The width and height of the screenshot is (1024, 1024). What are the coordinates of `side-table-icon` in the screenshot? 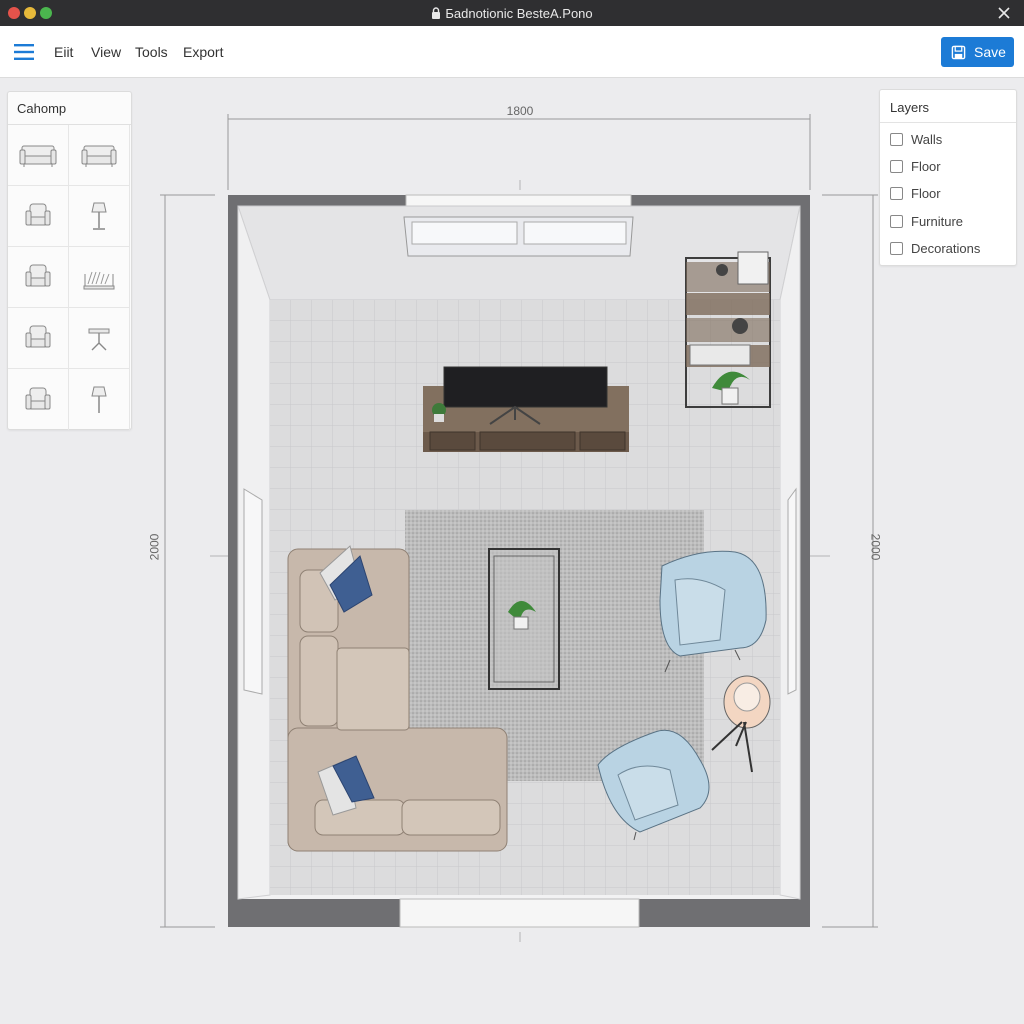 It's located at (99, 339).